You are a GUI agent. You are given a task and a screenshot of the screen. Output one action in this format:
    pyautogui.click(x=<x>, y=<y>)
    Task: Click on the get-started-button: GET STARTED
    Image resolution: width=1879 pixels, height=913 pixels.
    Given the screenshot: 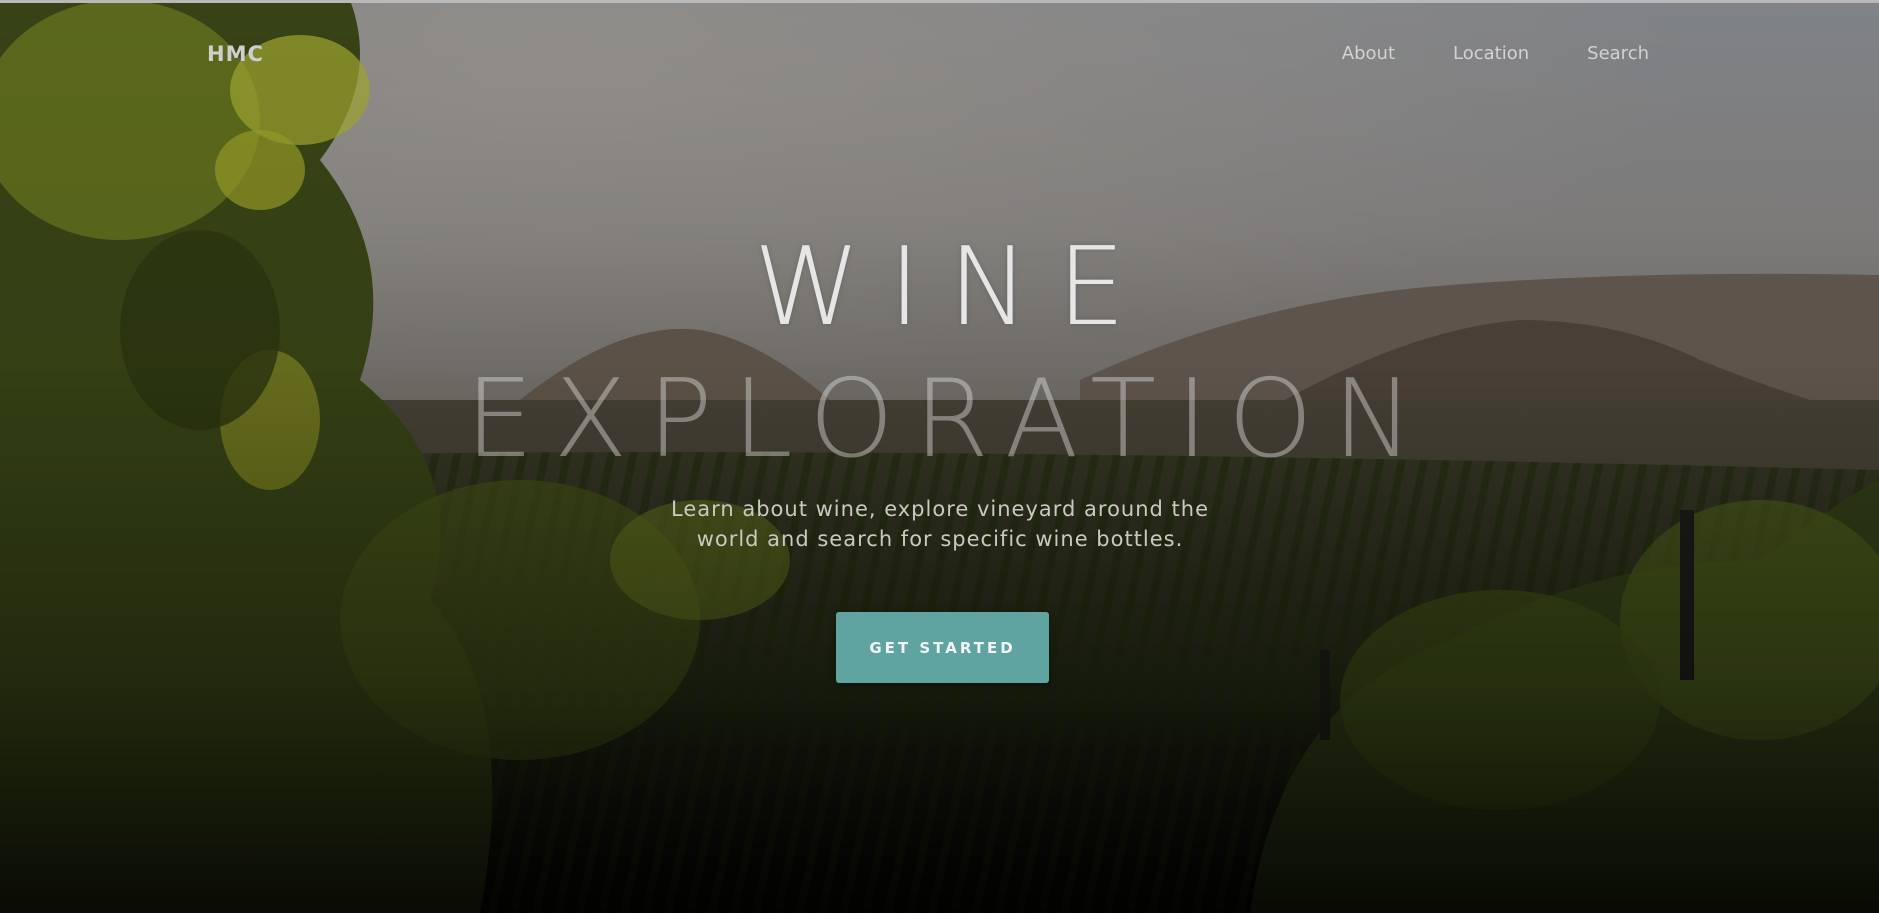 What is the action you would take?
    pyautogui.click(x=942, y=647)
    